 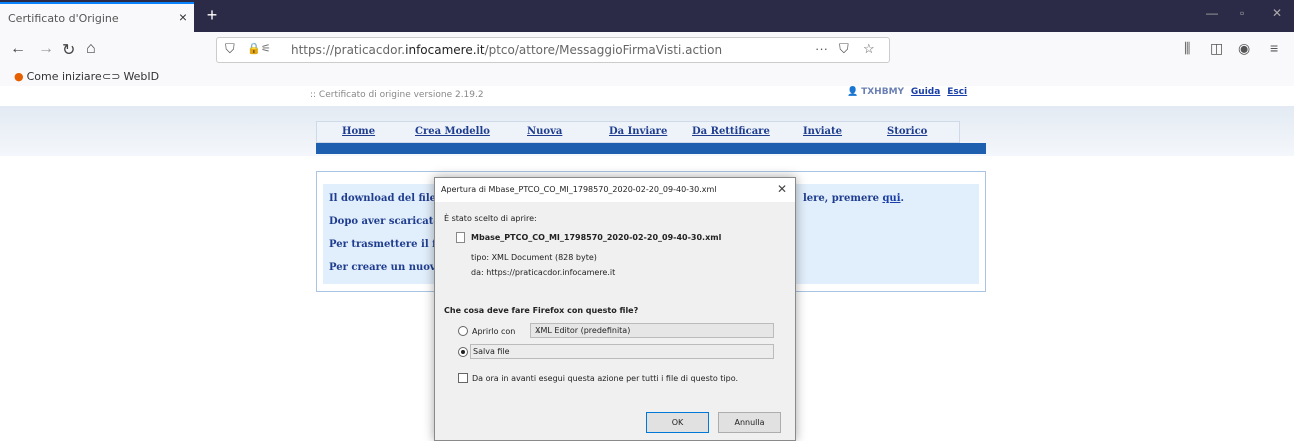 I want to click on save-file-radio, so click(x=463, y=352).